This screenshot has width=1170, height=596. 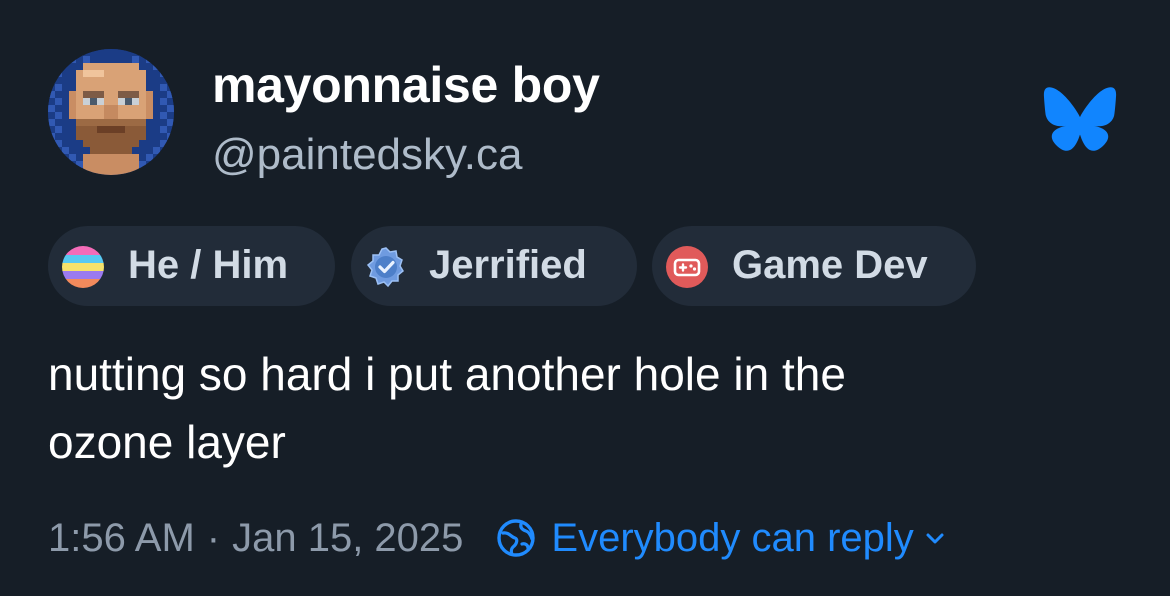 What do you see at coordinates (508, 265) in the screenshot?
I see `badge-label: Jerrified` at bounding box center [508, 265].